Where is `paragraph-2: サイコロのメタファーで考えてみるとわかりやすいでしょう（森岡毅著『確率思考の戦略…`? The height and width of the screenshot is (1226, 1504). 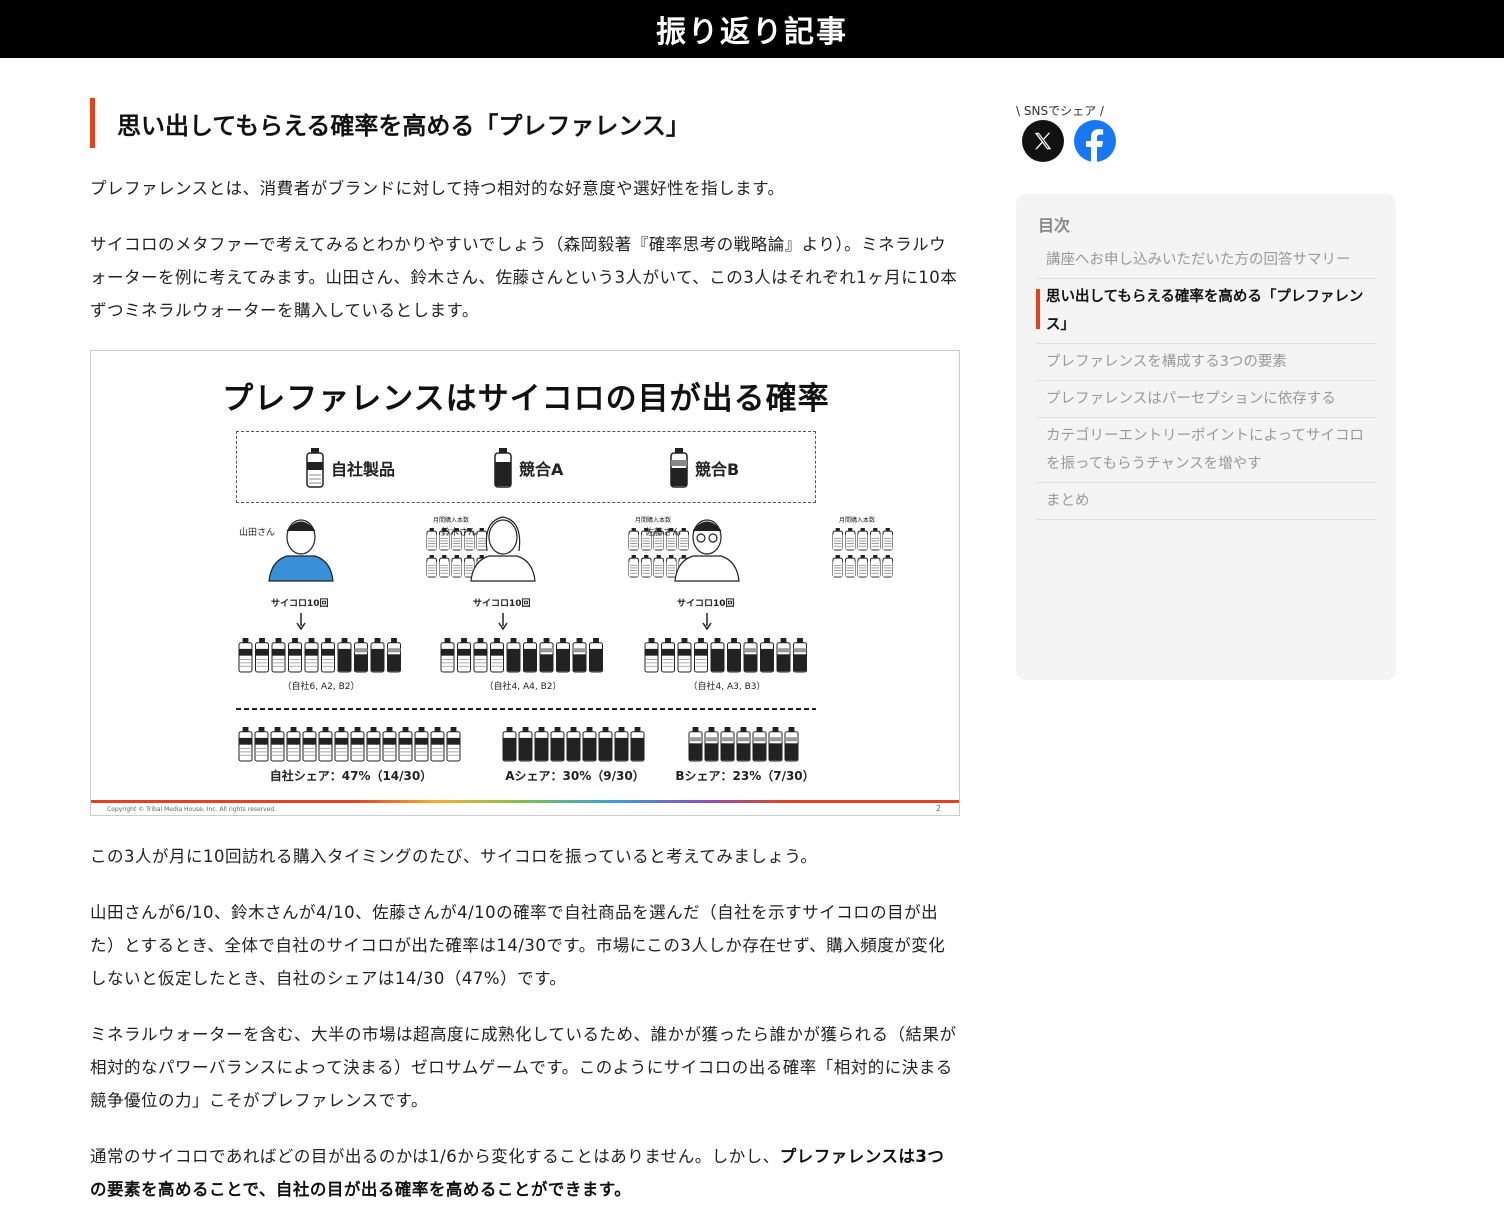 paragraph-2: サイコロのメタファーで考えてみるとわかりやすいでしょう（森岡毅著『確率思考の戦略… is located at coordinates (524, 277).